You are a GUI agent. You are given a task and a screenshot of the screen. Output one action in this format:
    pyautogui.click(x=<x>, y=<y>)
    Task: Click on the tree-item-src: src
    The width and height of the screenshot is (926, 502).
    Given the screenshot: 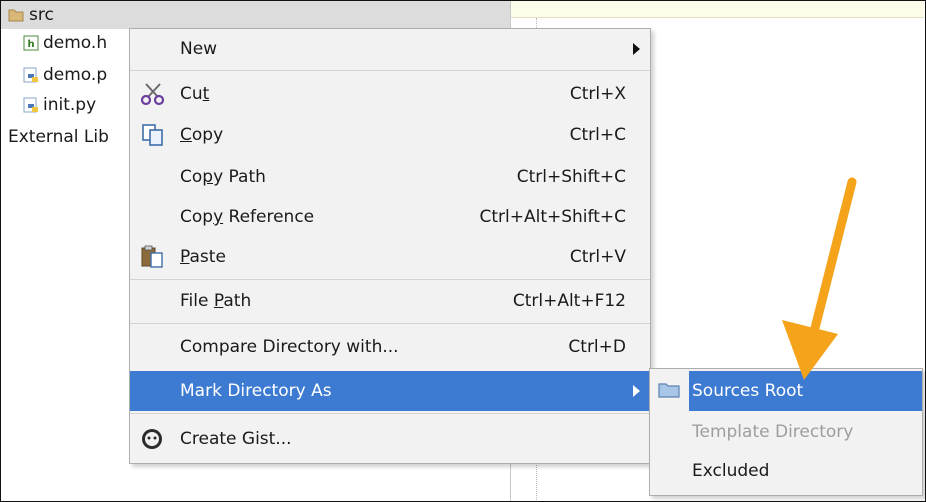 What is the action you would take?
    pyautogui.click(x=255, y=15)
    